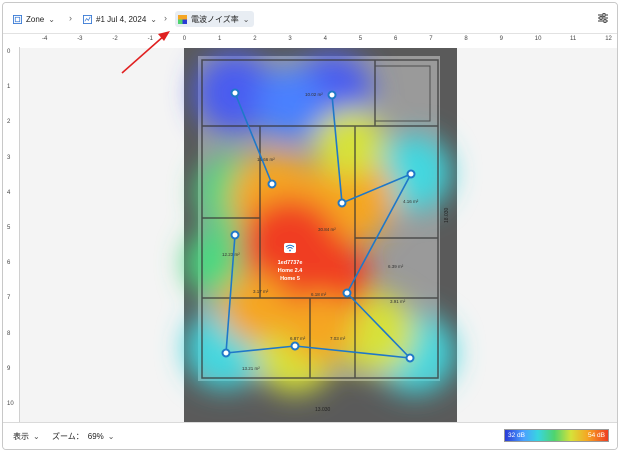  I want to click on ruler-x-tick: 12, so click(608, 39).